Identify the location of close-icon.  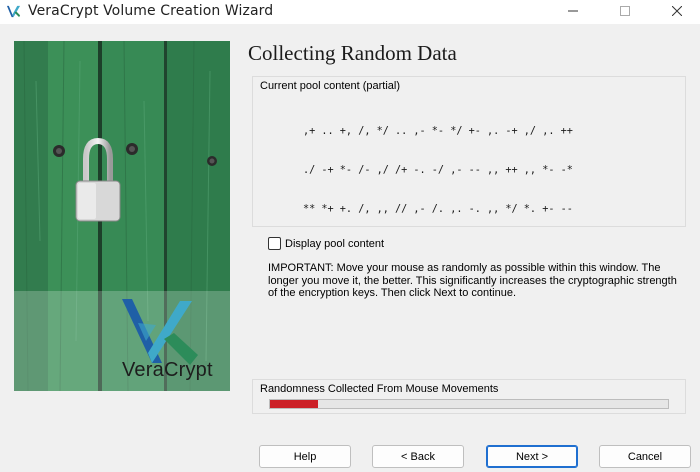
(677, 11).